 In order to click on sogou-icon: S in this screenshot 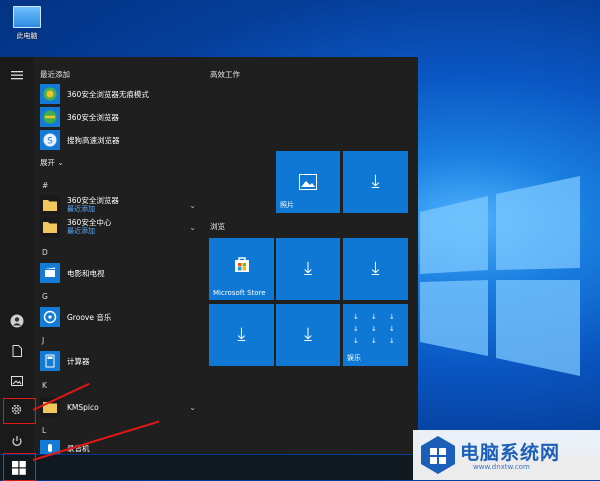, I will do `click(50, 140)`.